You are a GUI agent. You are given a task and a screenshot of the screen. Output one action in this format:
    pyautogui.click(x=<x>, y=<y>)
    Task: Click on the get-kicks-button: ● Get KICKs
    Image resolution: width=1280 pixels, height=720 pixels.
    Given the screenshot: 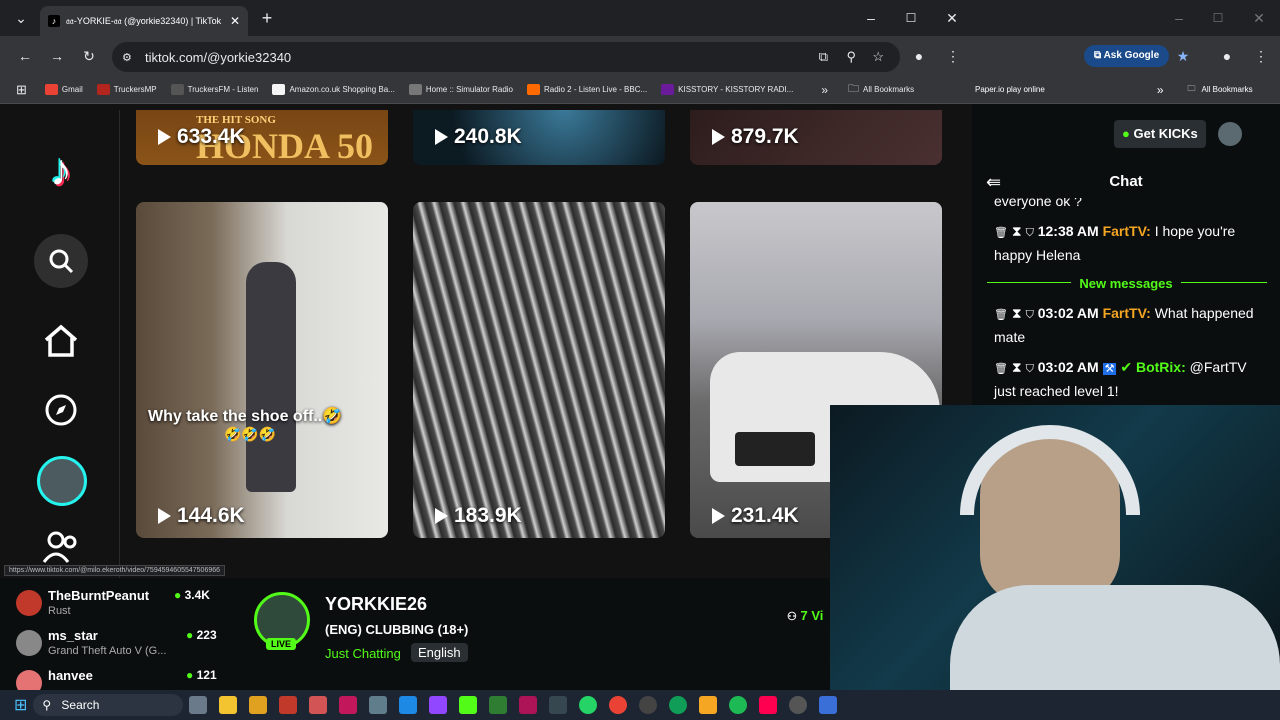 What is the action you would take?
    pyautogui.click(x=1160, y=134)
    